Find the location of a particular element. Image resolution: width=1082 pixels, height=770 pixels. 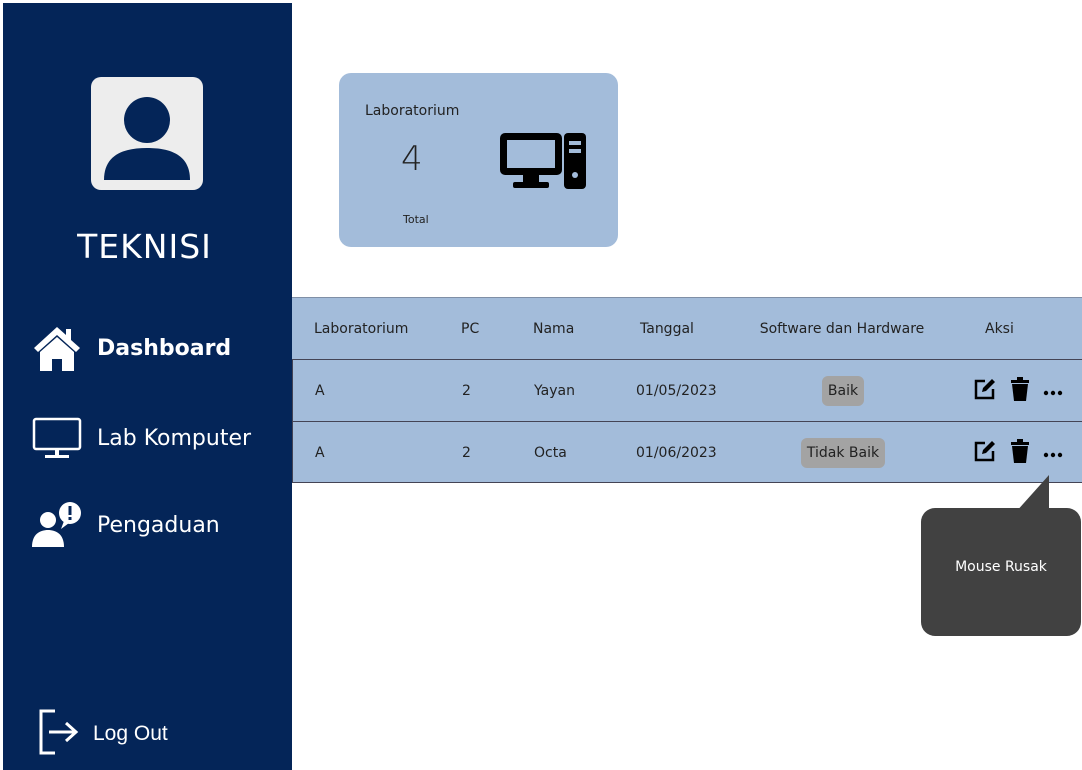

table-row: A 2 Octa 01/06/2023 Tidak Baik is located at coordinates (687, 452).